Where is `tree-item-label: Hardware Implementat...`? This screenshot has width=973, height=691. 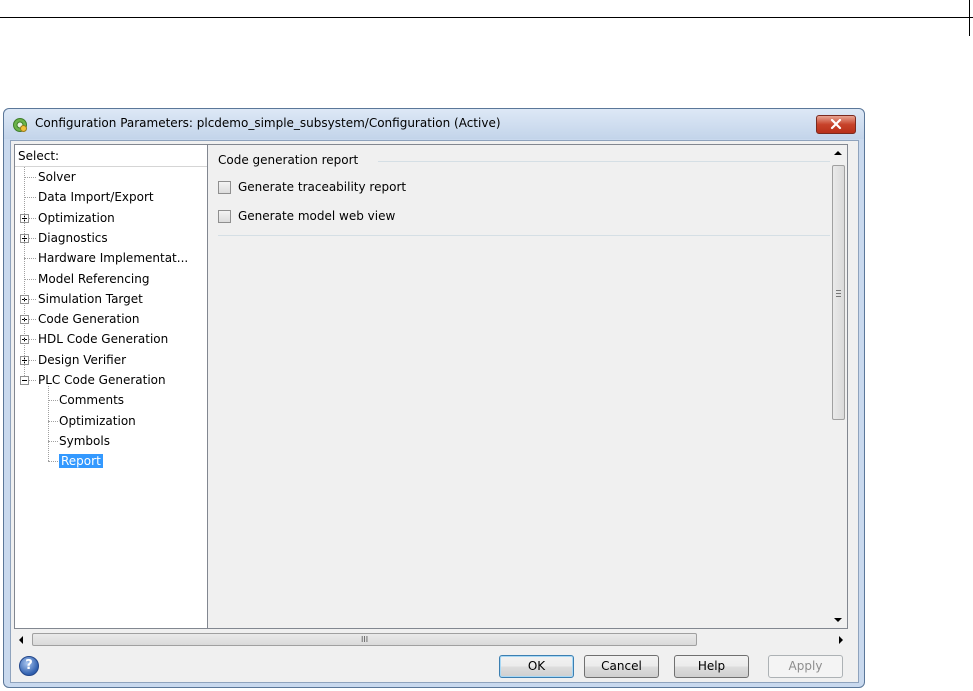
tree-item-label: Hardware Implementat... is located at coordinates (113, 258).